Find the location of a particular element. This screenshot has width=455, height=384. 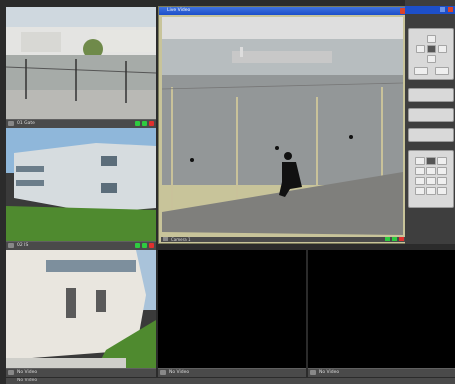

camera-tile-2: 02 IS is located at coordinates (81, 189).